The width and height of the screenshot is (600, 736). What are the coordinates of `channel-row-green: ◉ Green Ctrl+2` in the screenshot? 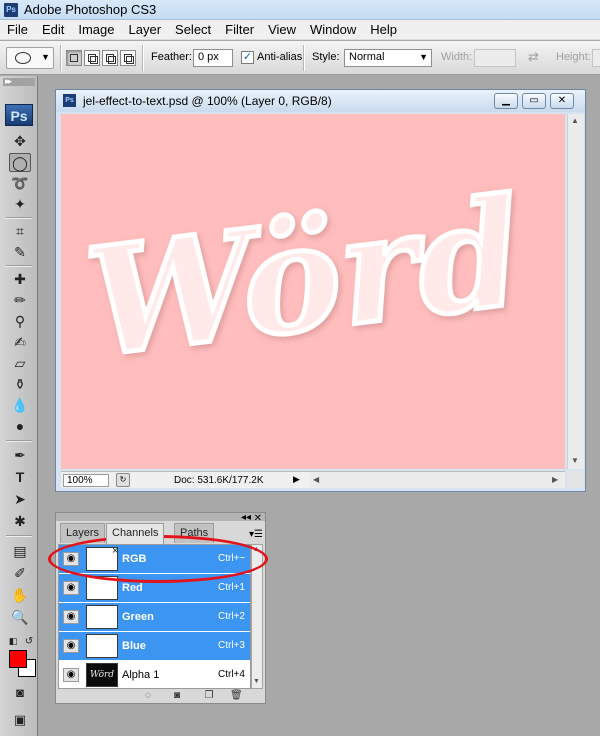 It's located at (154, 617).